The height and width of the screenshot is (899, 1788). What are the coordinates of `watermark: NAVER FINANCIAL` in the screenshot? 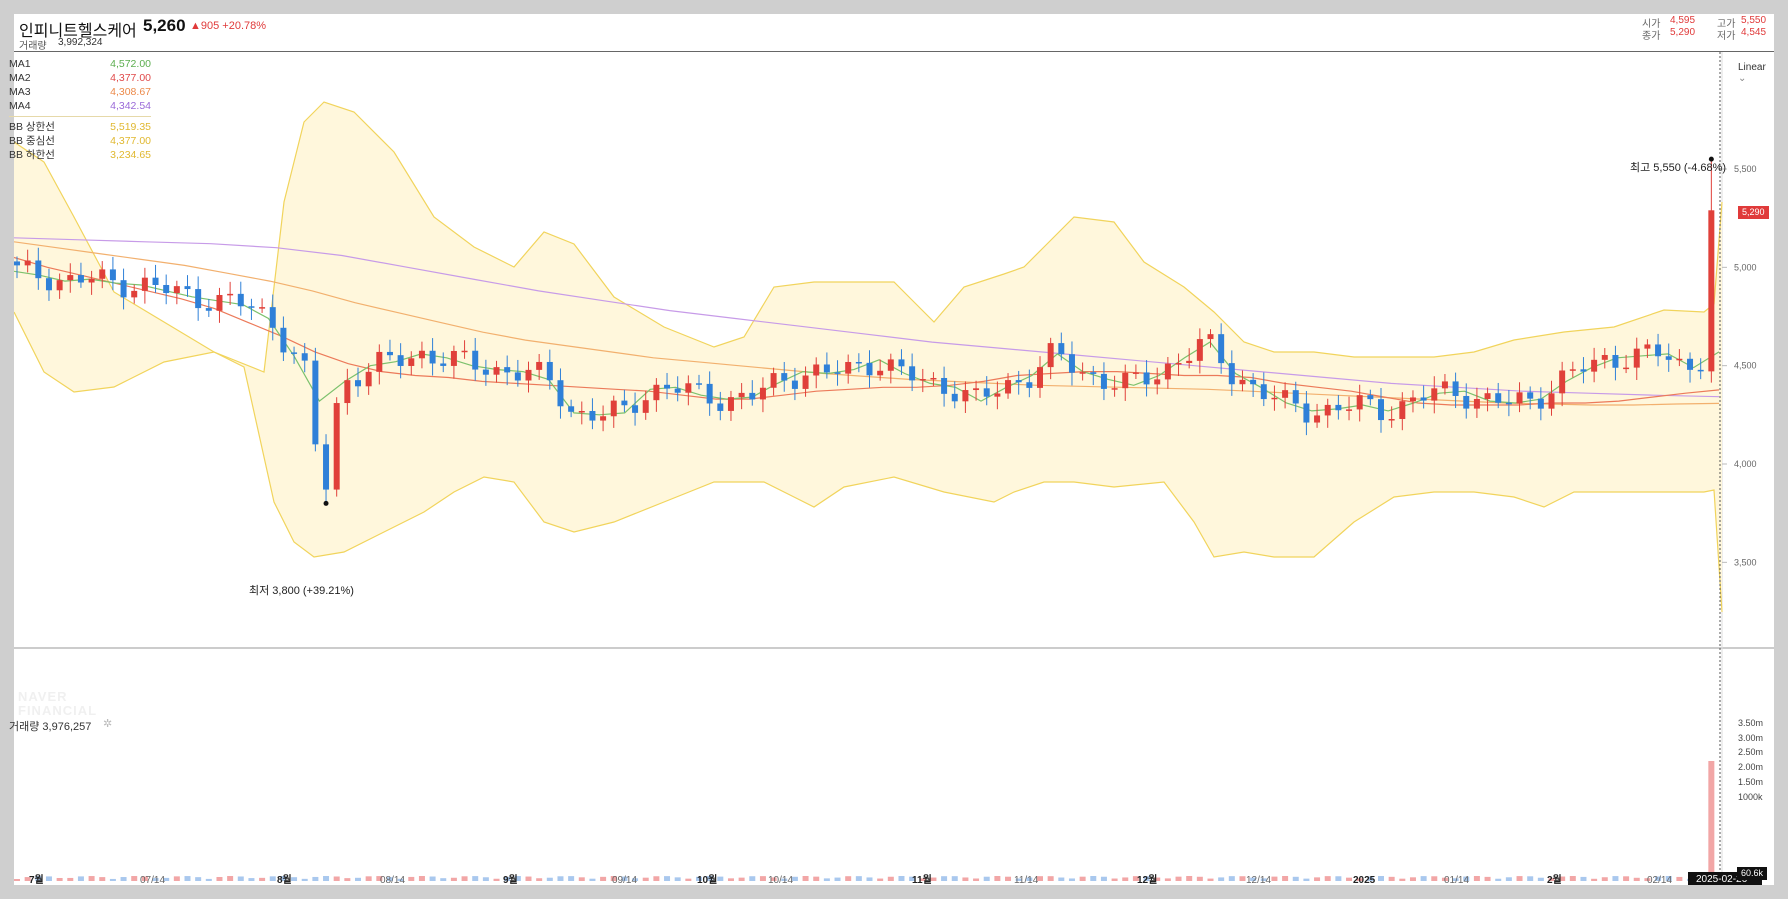 It's located at (58, 703).